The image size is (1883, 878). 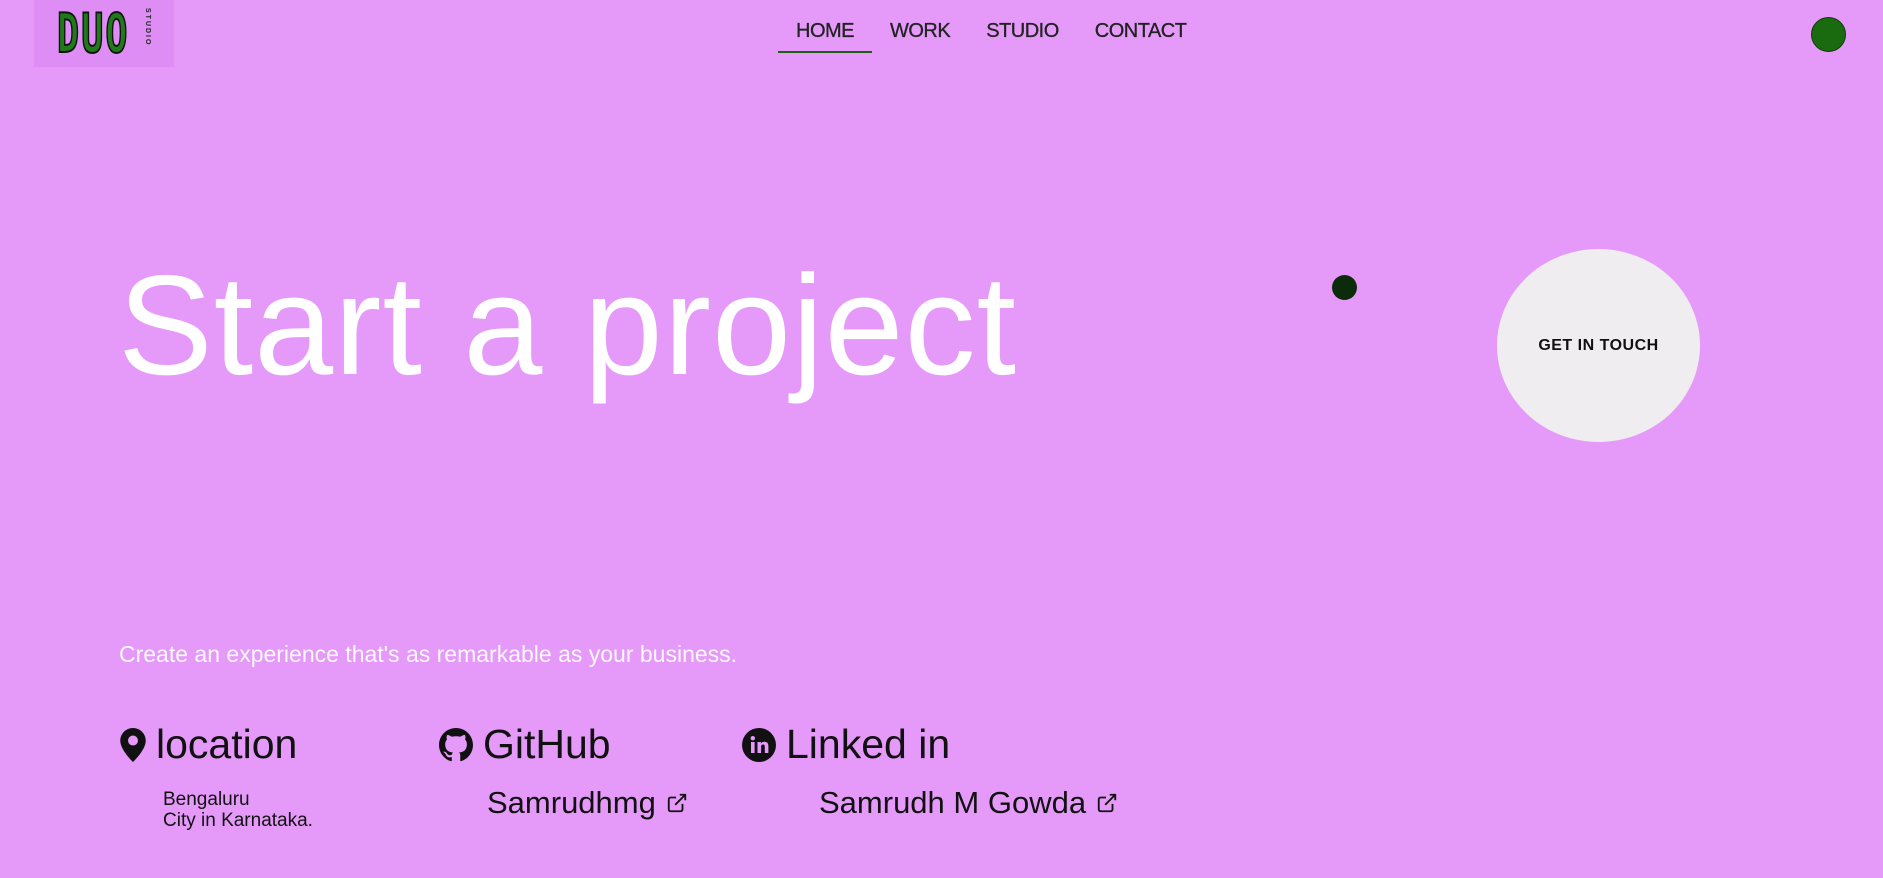 What do you see at coordinates (920, 36) in the screenshot?
I see `nav-work: WORK` at bounding box center [920, 36].